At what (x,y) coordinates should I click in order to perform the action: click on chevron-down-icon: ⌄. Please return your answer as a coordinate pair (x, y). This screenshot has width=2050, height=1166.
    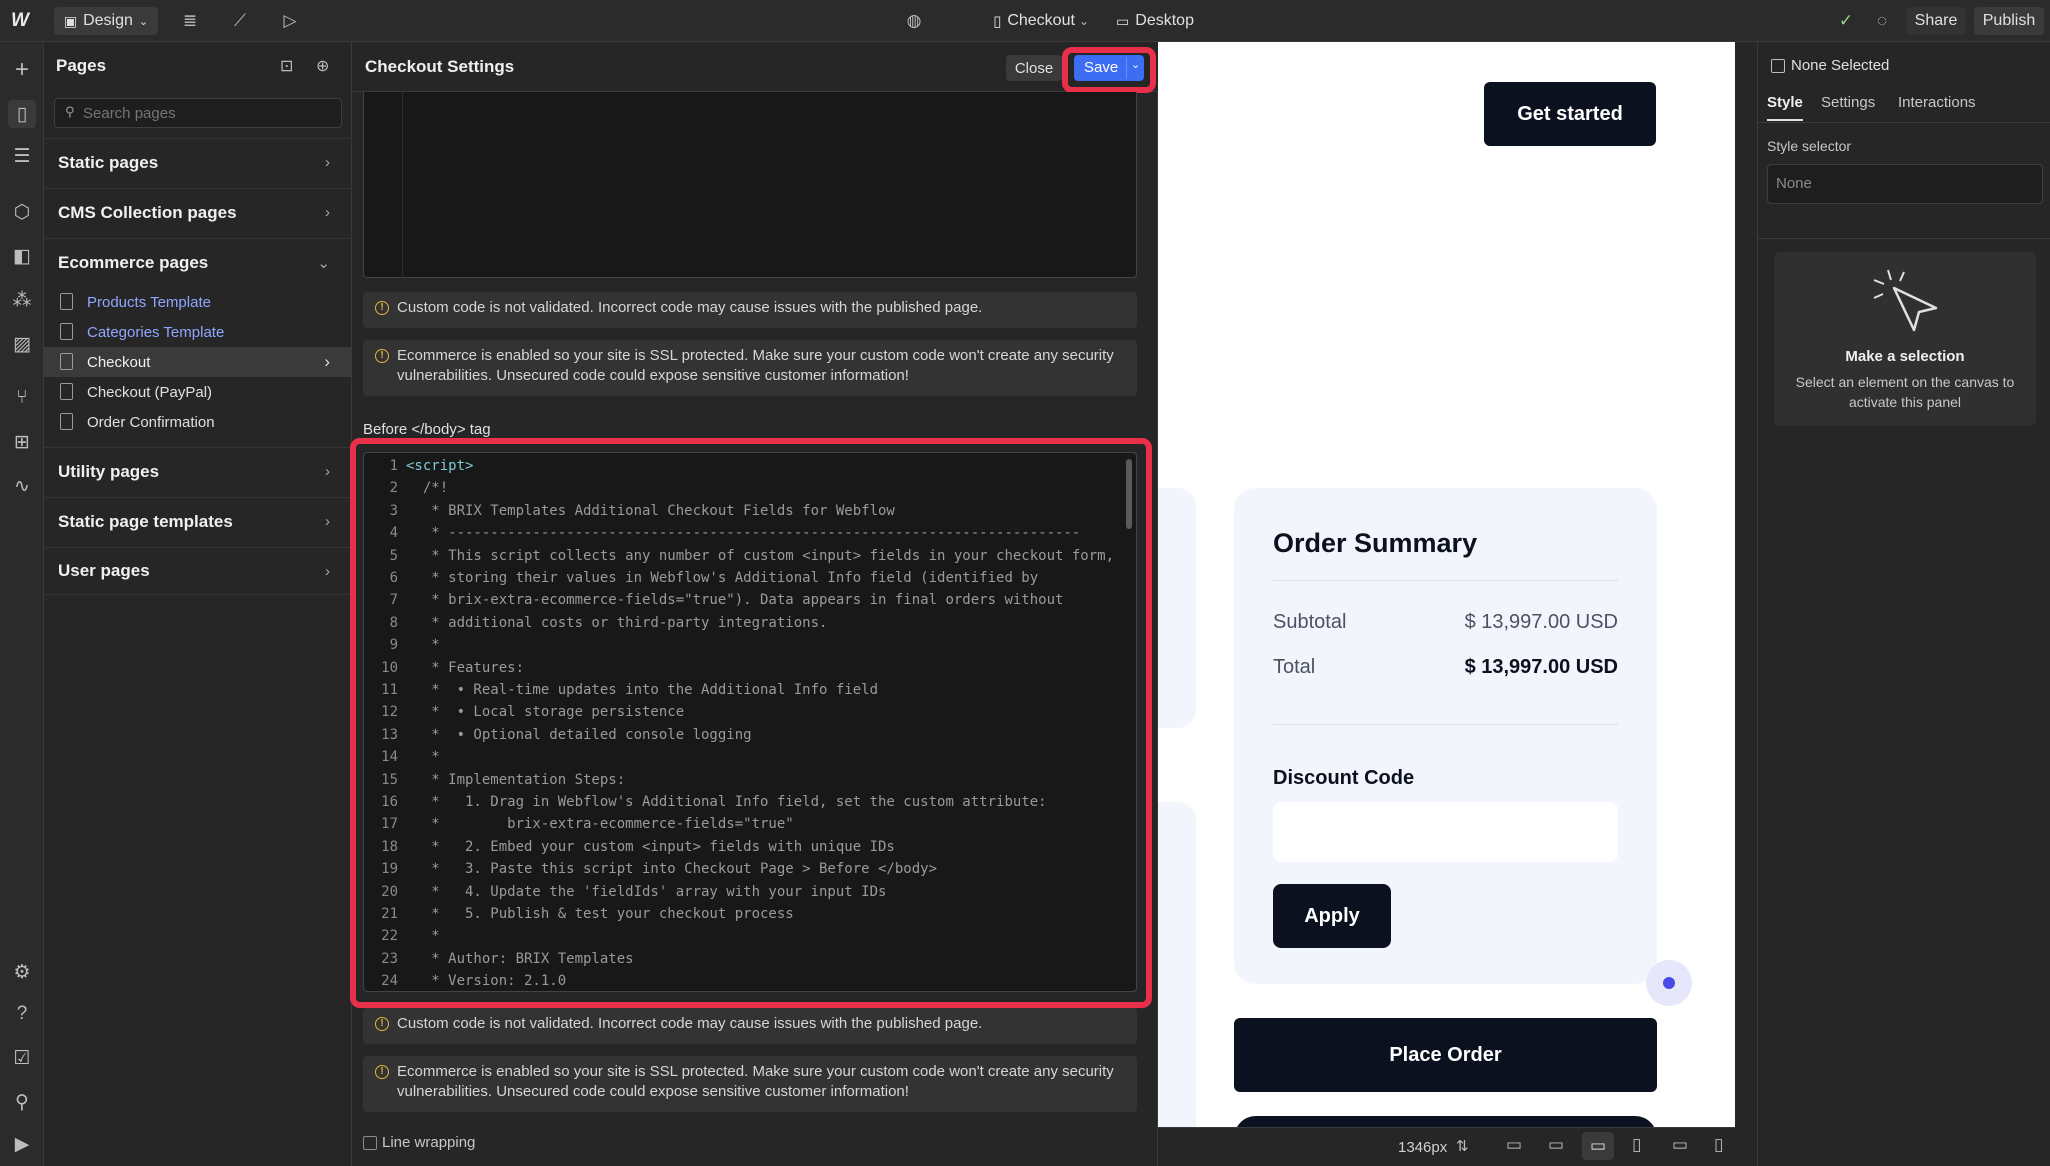
    Looking at the image, I should click on (323, 263).